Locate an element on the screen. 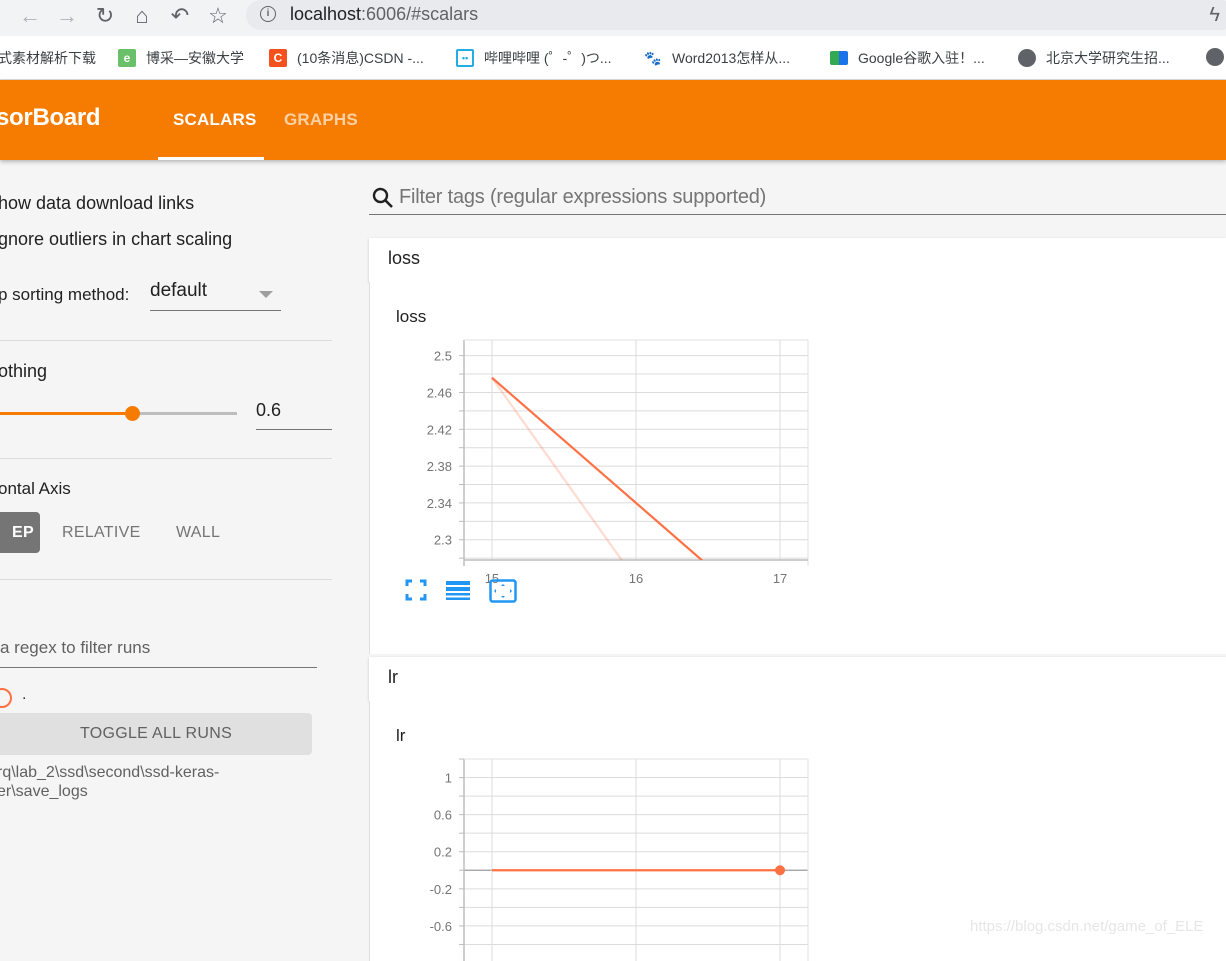 This screenshot has height=961, width=1226. bilibili-icon: •• is located at coordinates (465, 58).